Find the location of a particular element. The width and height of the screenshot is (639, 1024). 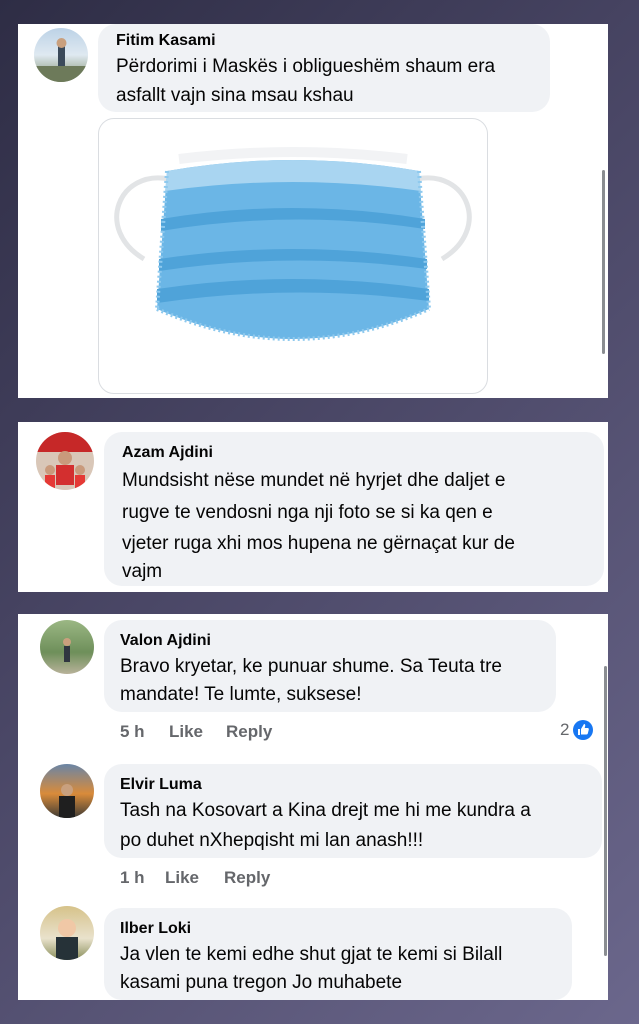

comment-actions: 5 h Like Reply is located at coordinates (270, 733).